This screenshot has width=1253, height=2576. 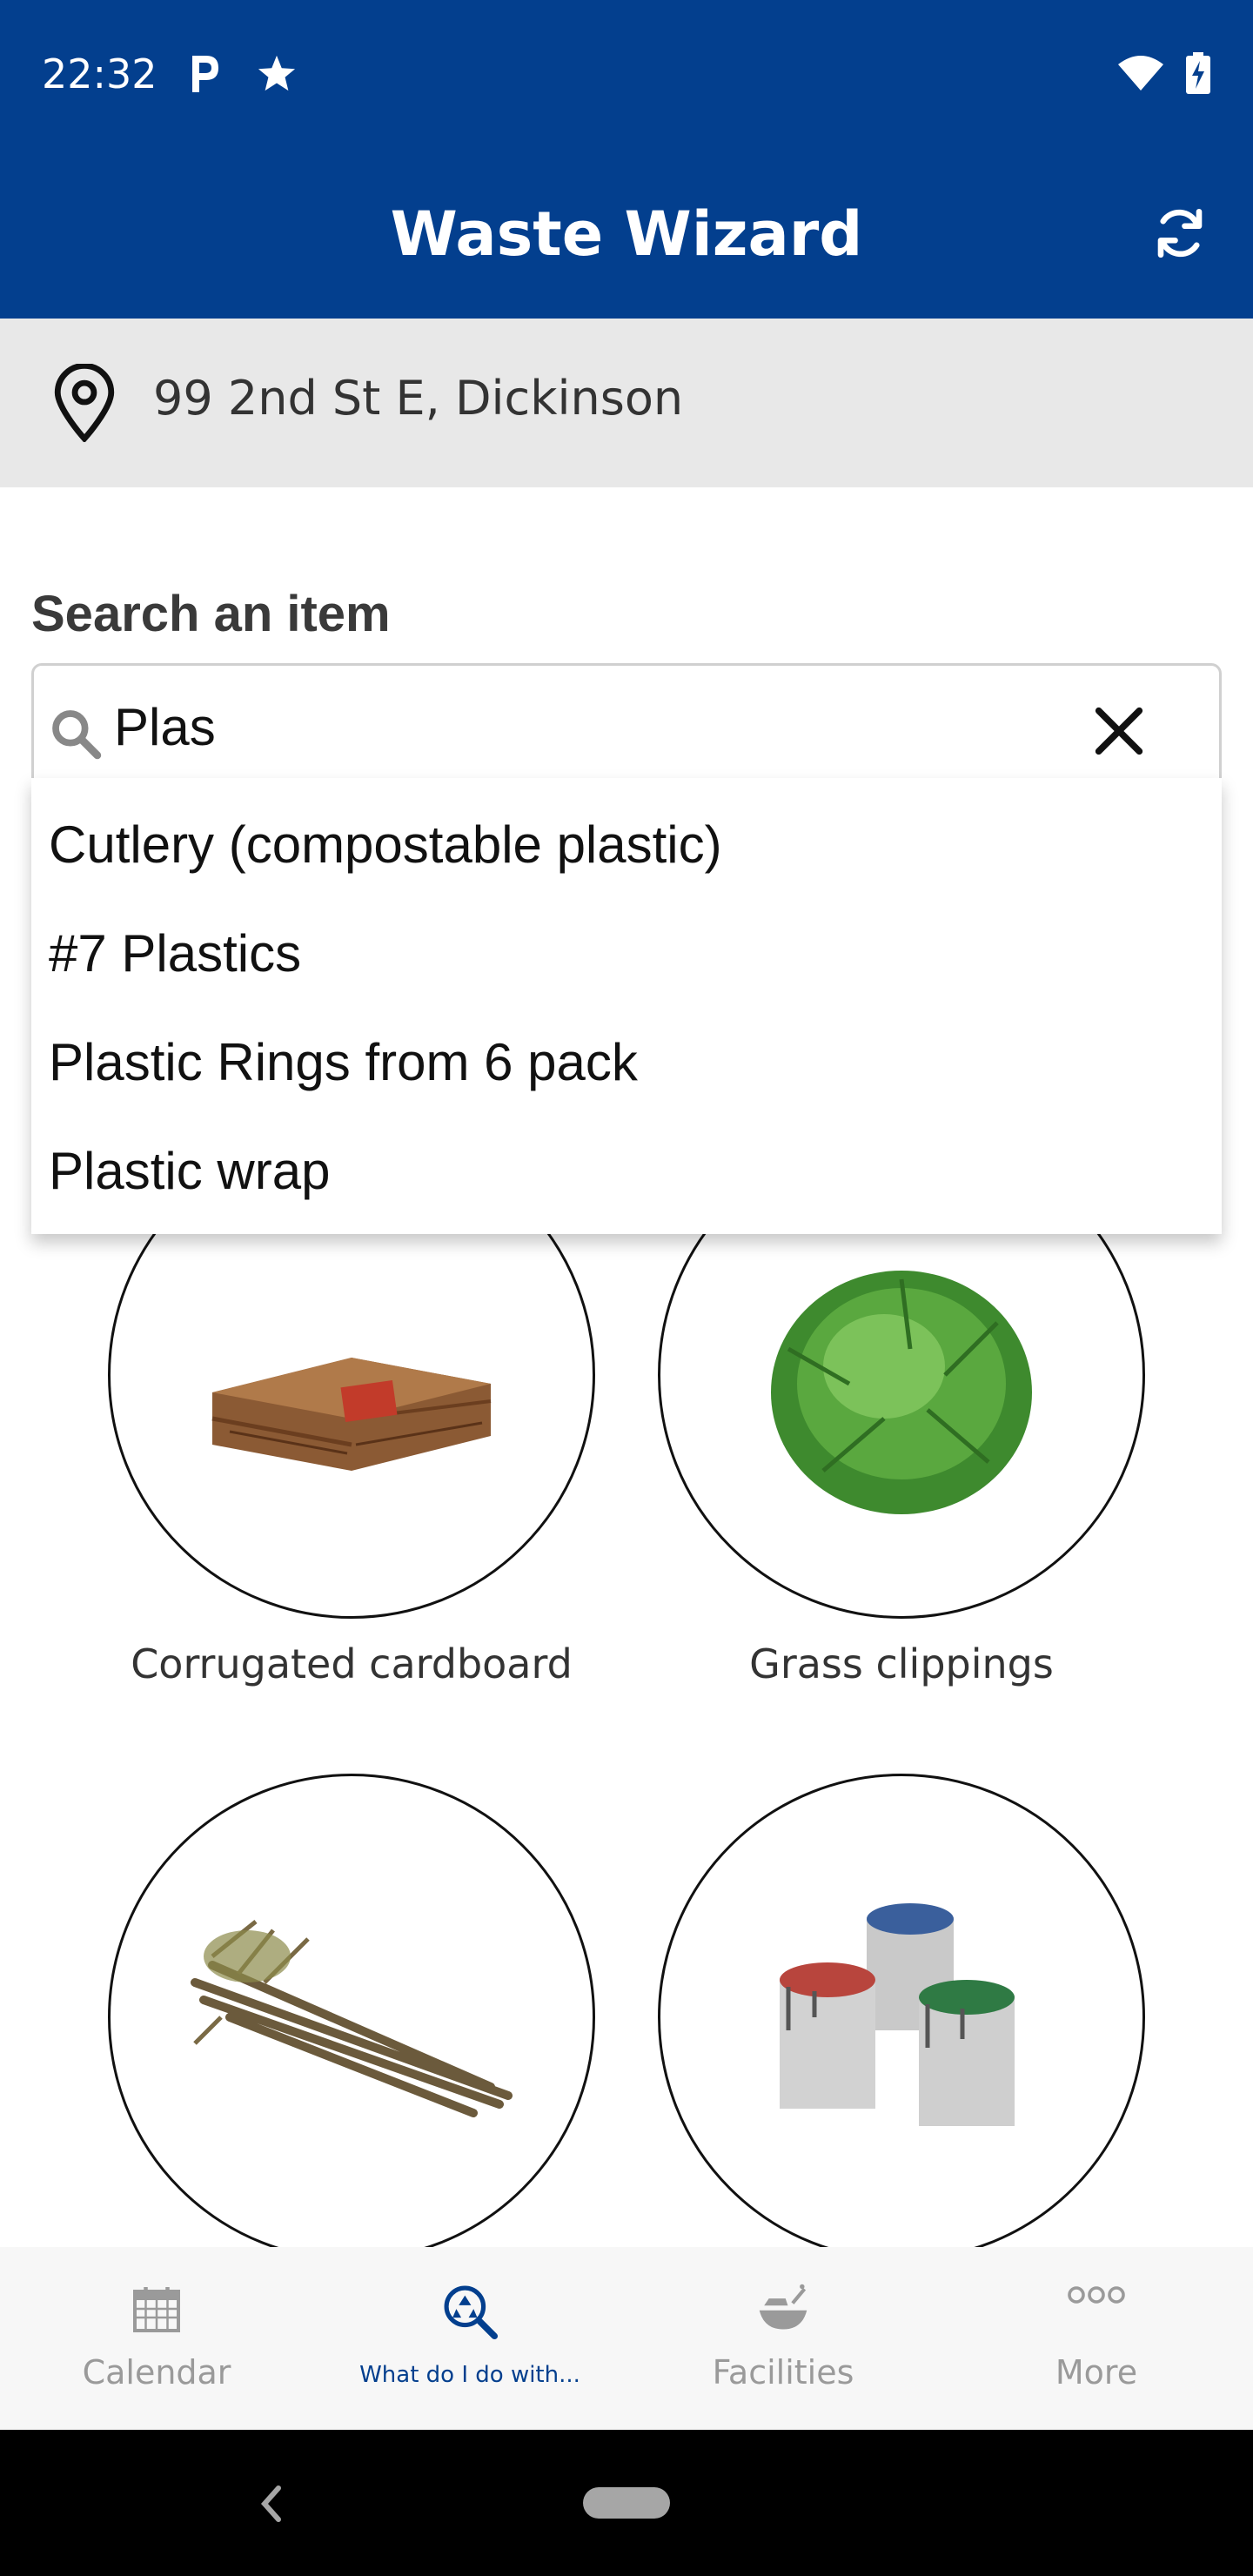 What do you see at coordinates (271, 2506) in the screenshot?
I see `back-icon` at bounding box center [271, 2506].